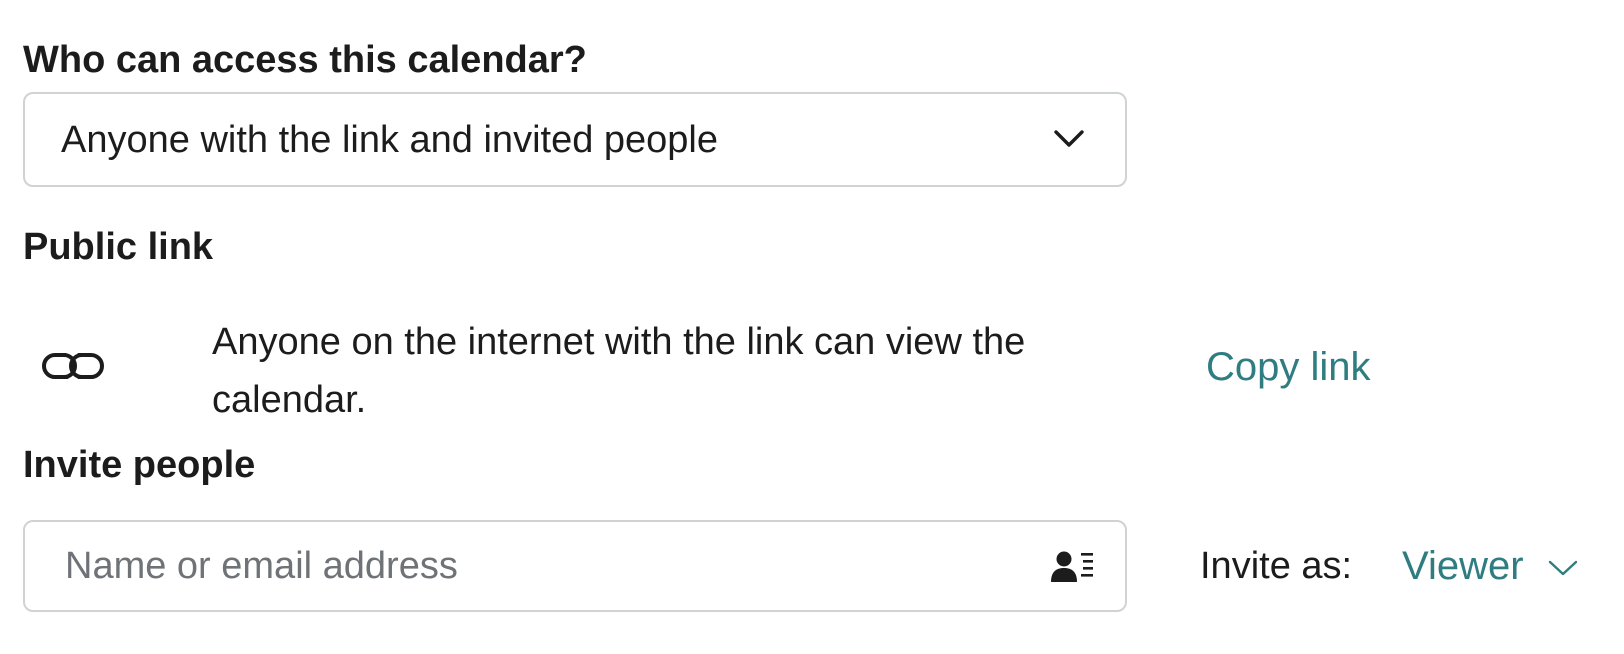  What do you see at coordinates (390, 140) in the screenshot?
I see `access-select-value: Anyone with the link and invited people` at bounding box center [390, 140].